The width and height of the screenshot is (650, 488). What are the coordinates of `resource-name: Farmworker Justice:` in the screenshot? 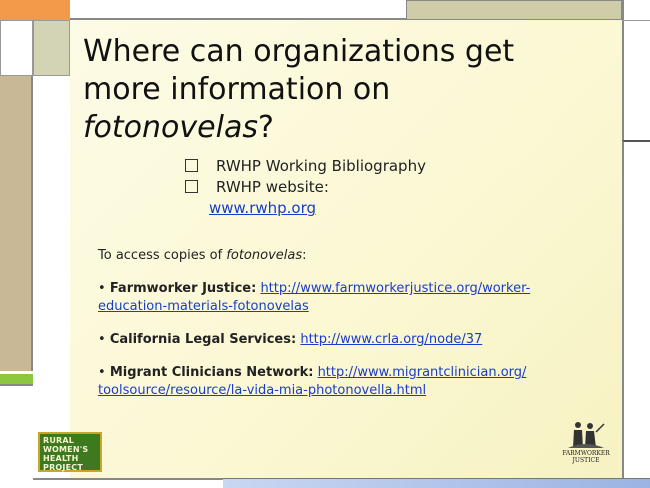 It's located at (183, 288).